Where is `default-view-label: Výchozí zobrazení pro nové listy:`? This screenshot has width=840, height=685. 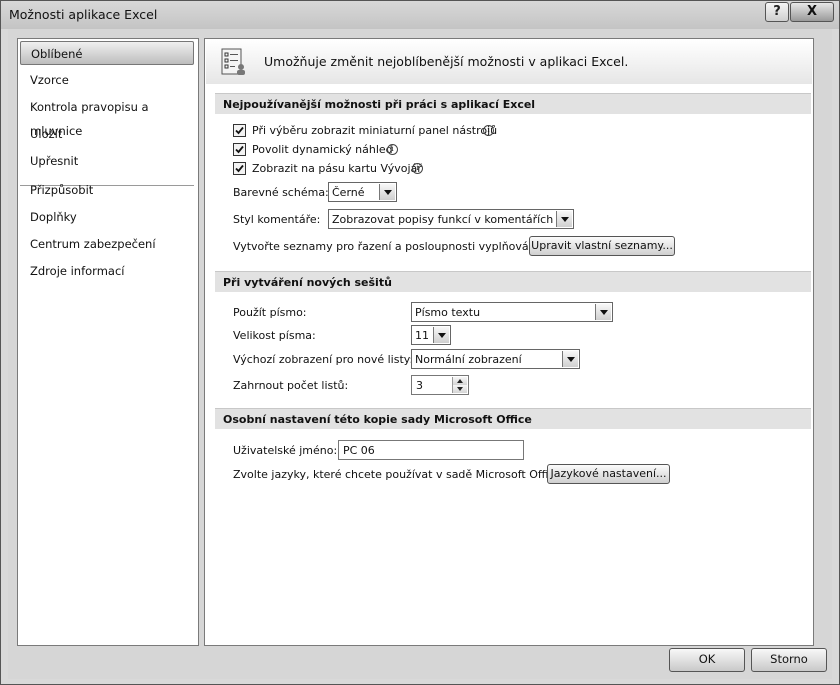 default-view-label: Výchozí zobrazení pro nové listy: is located at coordinates (323, 359).